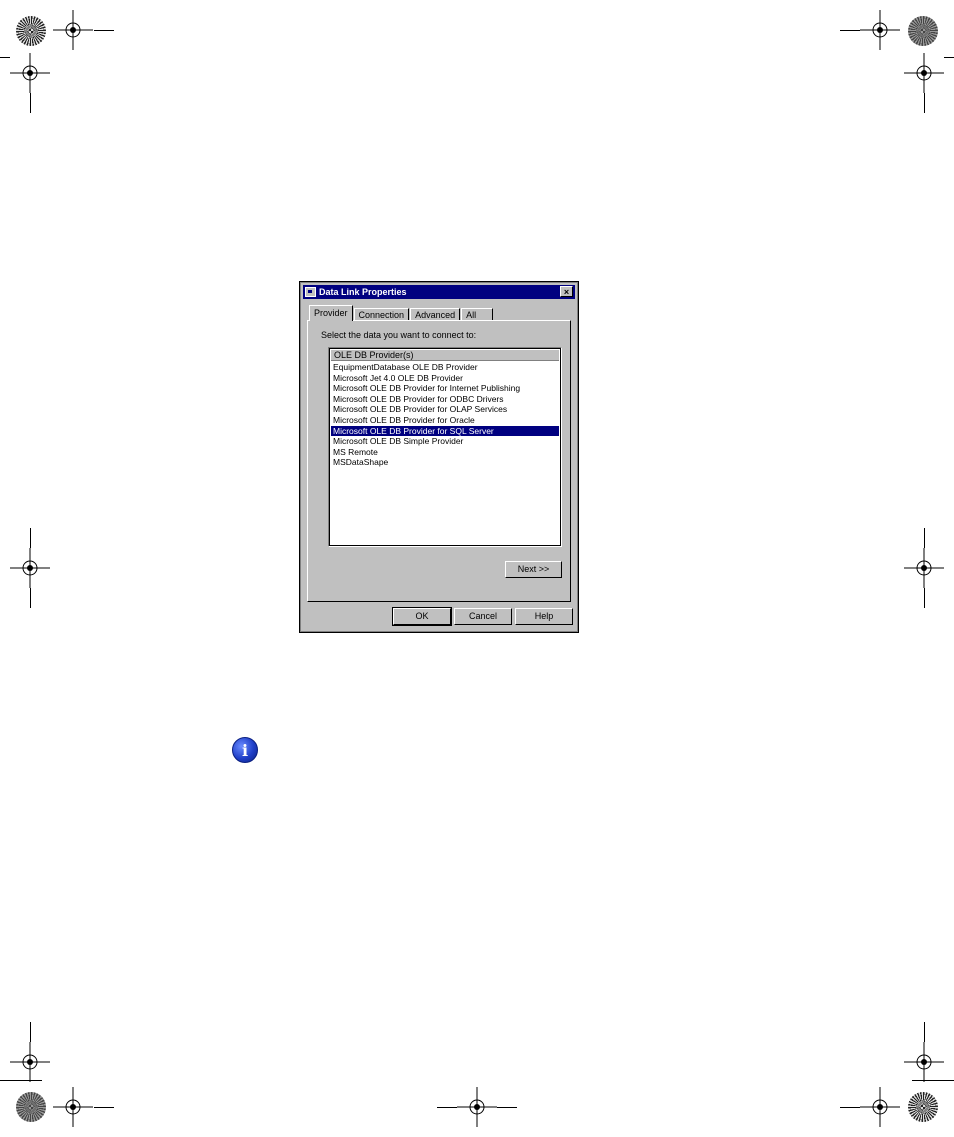 The height and width of the screenshot is (1137, 954). I want to click on cancel-button: Cancel, so click(483, 616).